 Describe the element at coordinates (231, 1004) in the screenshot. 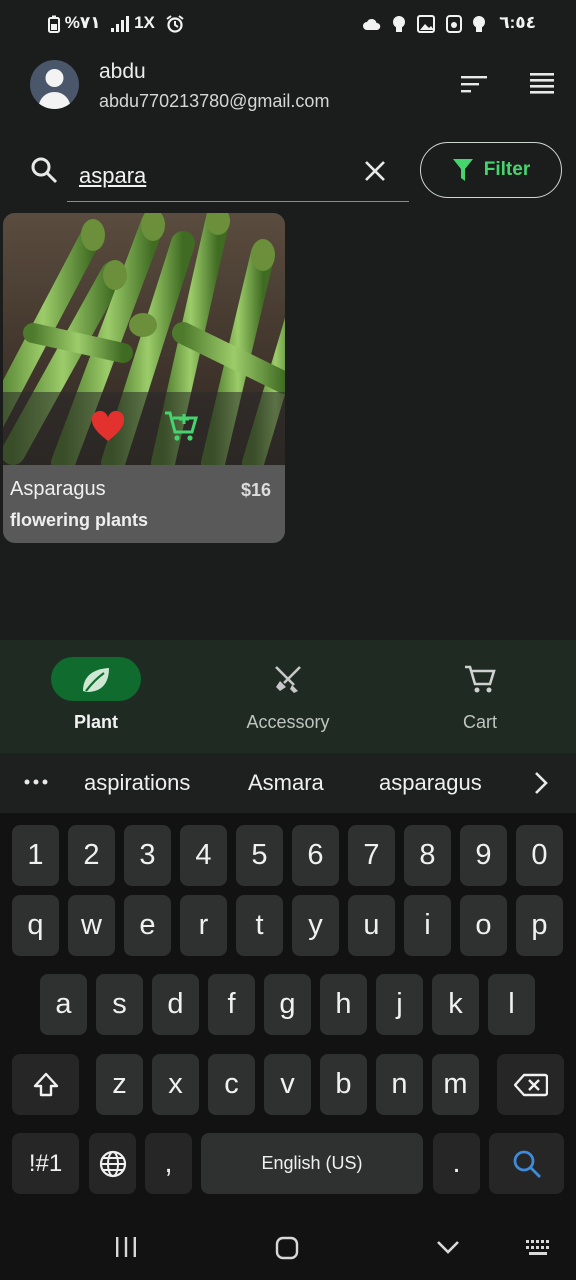

I see `key-f: f` at that location.